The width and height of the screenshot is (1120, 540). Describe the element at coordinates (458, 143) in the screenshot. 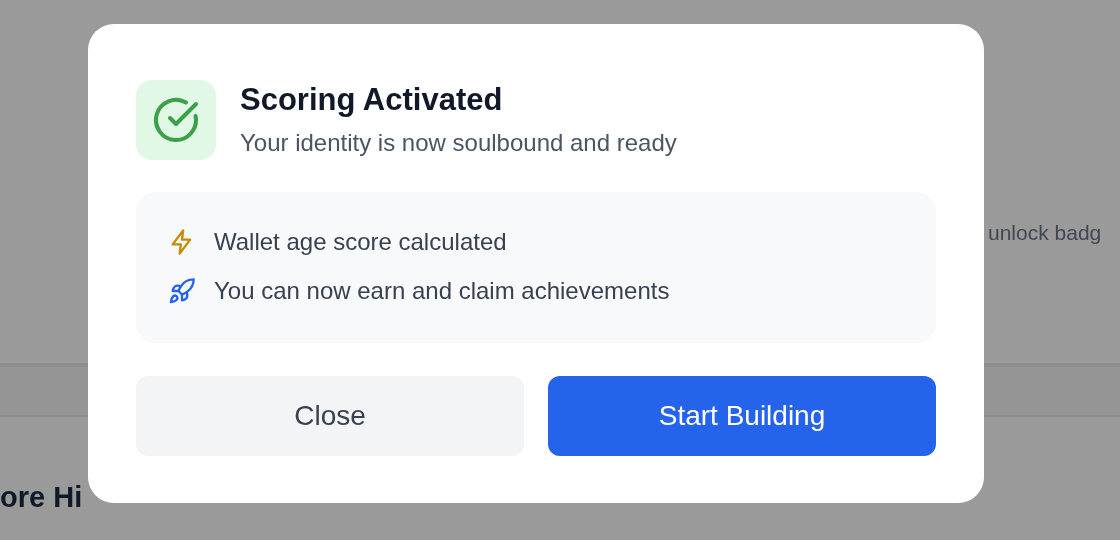

I see `dialog-subtitle: Your identity is now soulbound and ready` at that location.